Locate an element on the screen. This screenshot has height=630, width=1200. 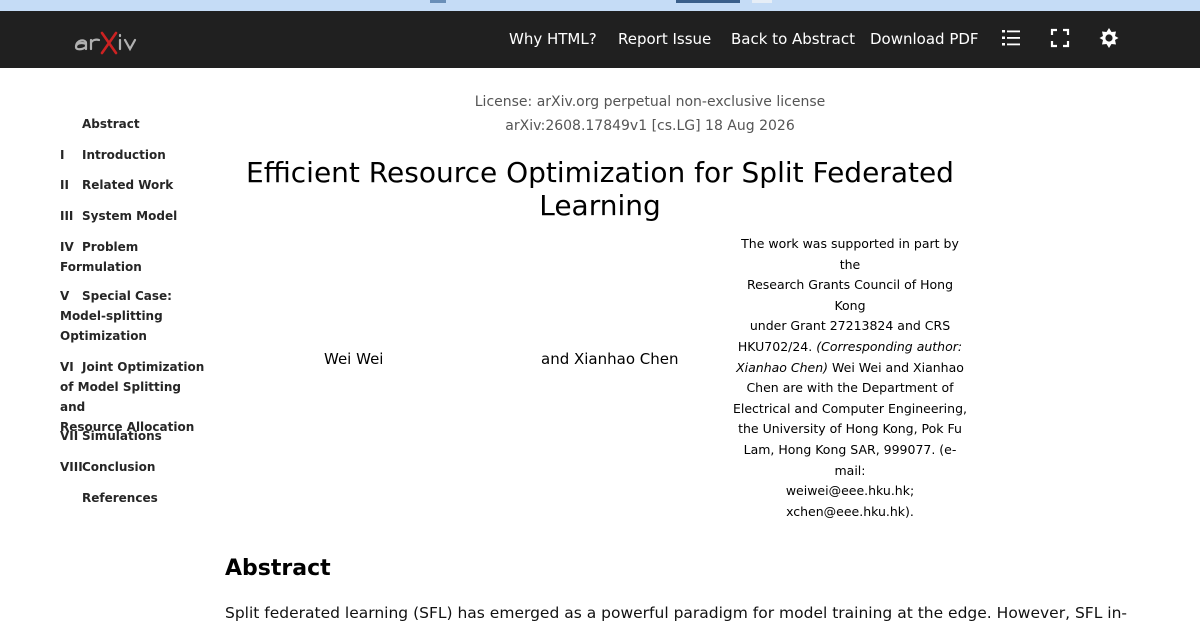
toc-item-abstract: Abstract is located at coordinates (135, 124).